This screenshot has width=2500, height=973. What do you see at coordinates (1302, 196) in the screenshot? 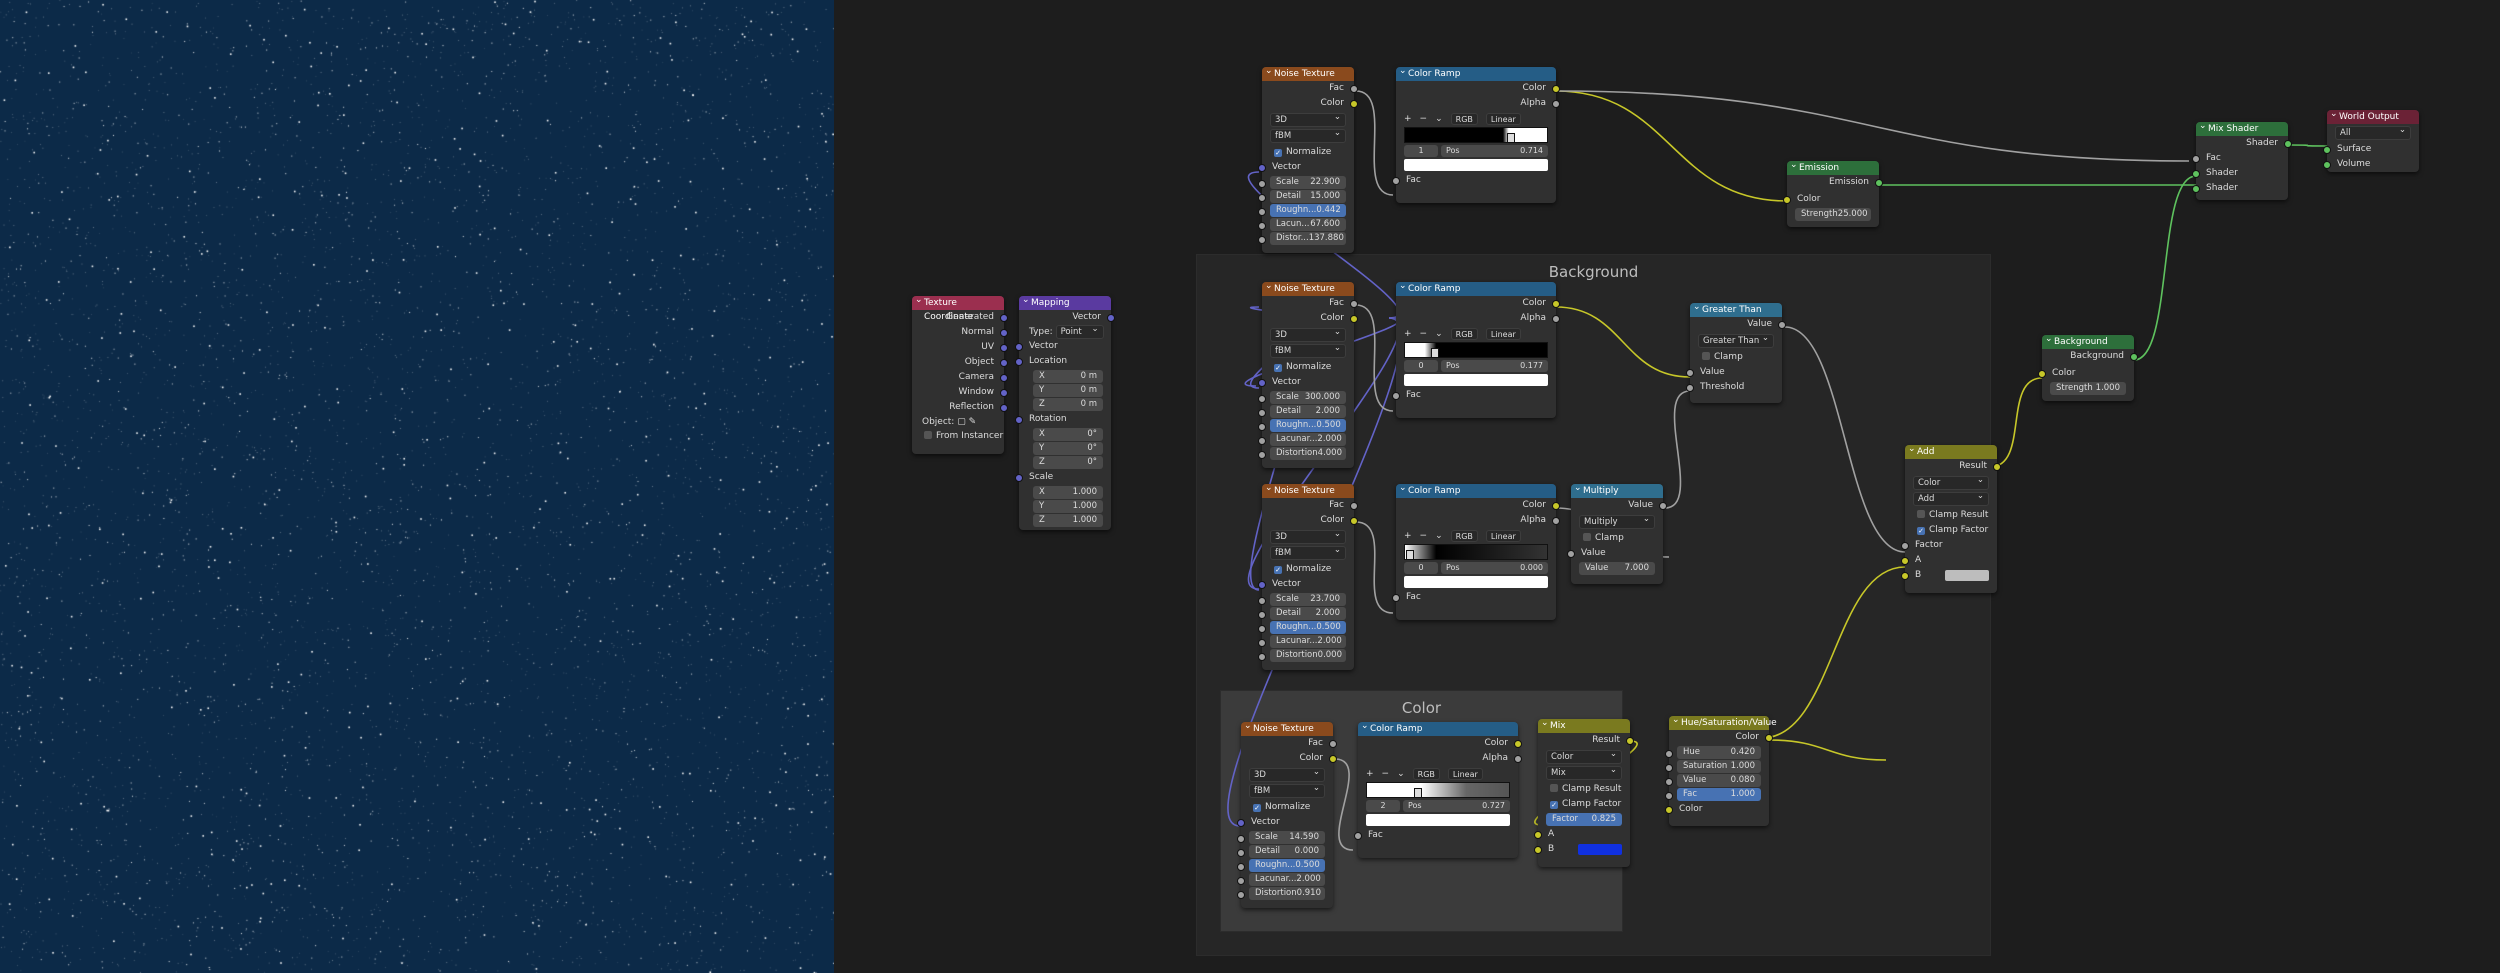
I see `detail-field: Detail 15.000` at bounding box center [1302, 196].